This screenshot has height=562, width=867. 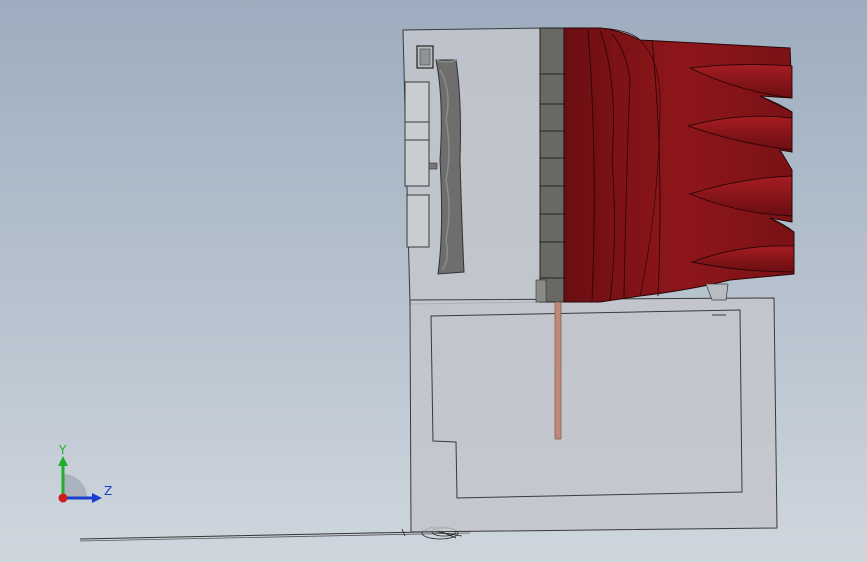 I want to click on rod, so click(x=558, y=370).